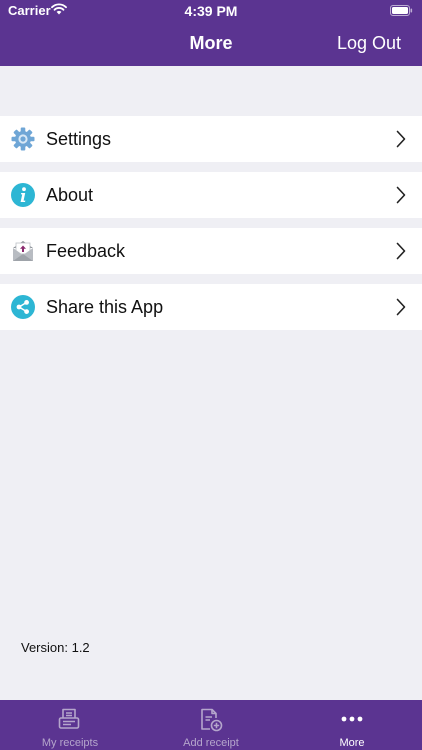 This screenshot has height=750, width=422. Describe the element at coordinates (70, 743) in the screenshot. I see `tab-label: My receipts` at that location.